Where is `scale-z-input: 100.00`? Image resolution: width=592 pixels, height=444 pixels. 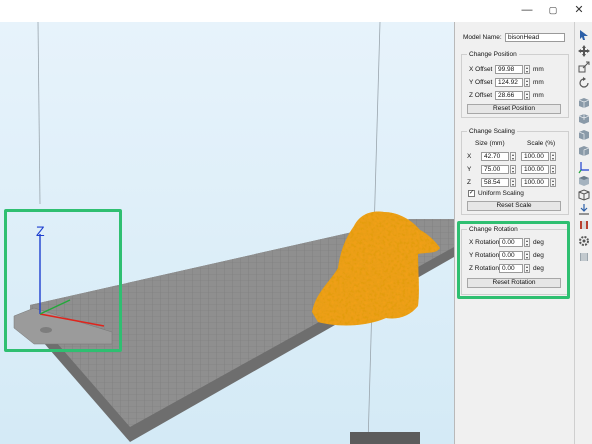 scale-z-input: 100.00 is located at coordinates (535, 182).